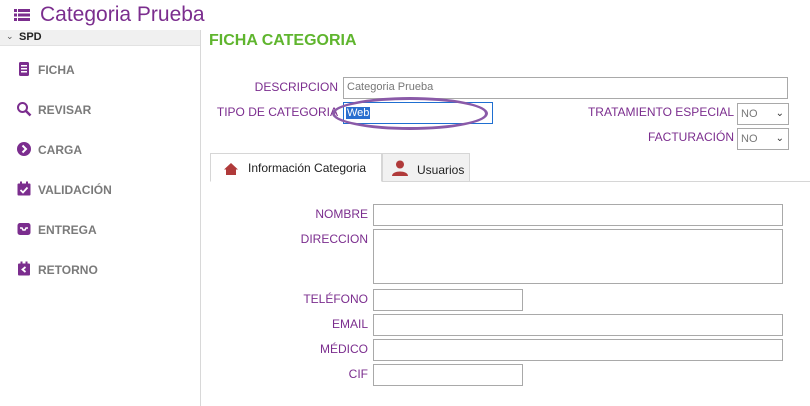 This screenshot has height=406, width=810. What do you see at coordinates (68, 270) in the screenshot?
I see `sidebar-item-label: RETORNO` at bounding box center [68, 270].